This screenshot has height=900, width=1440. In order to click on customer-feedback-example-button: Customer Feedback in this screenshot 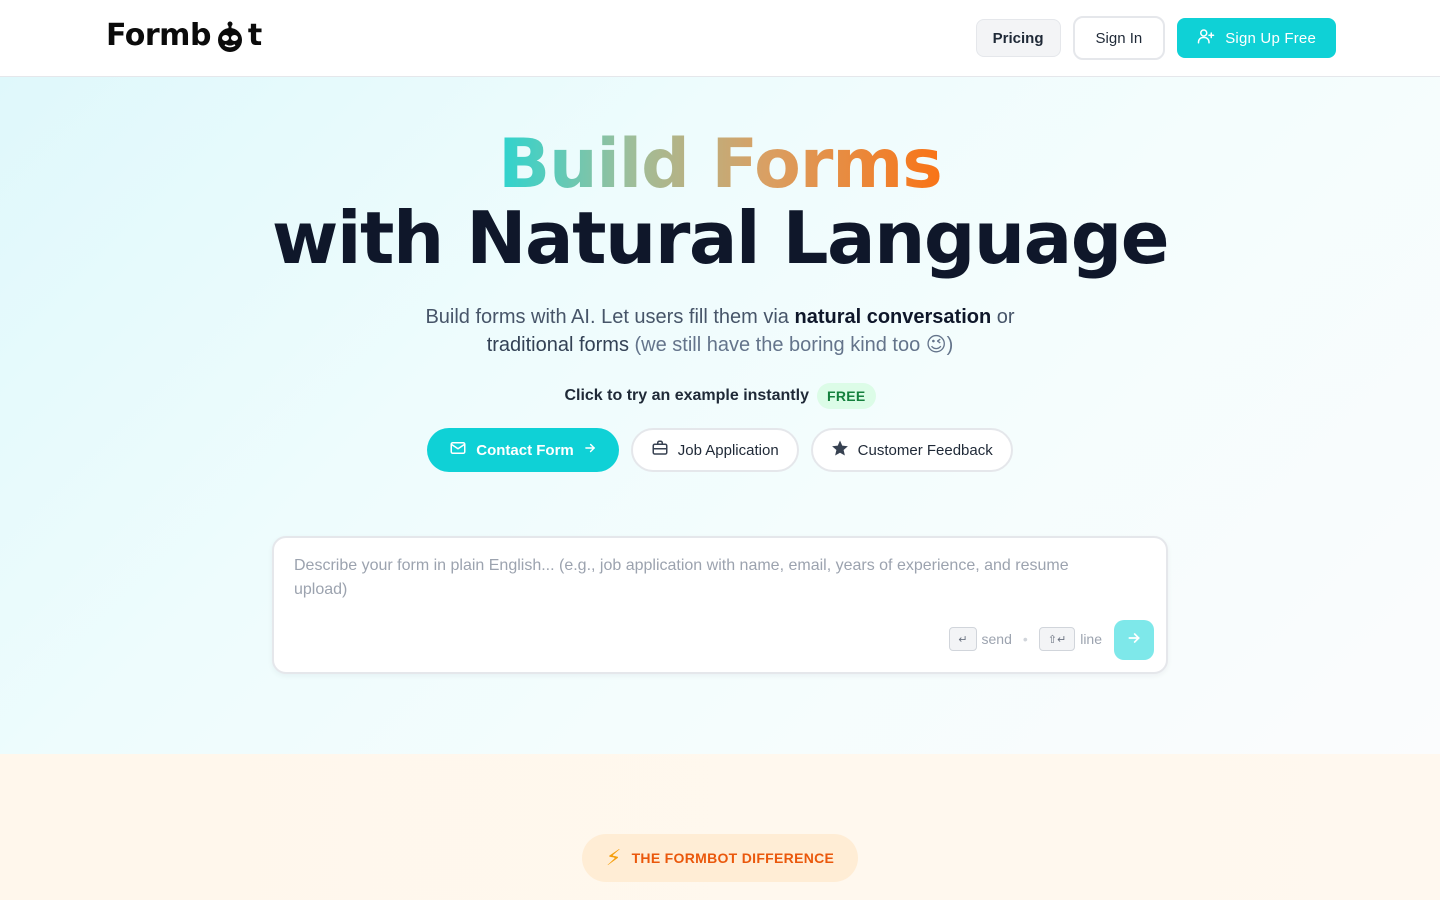, I will do `click(911, 450)`.